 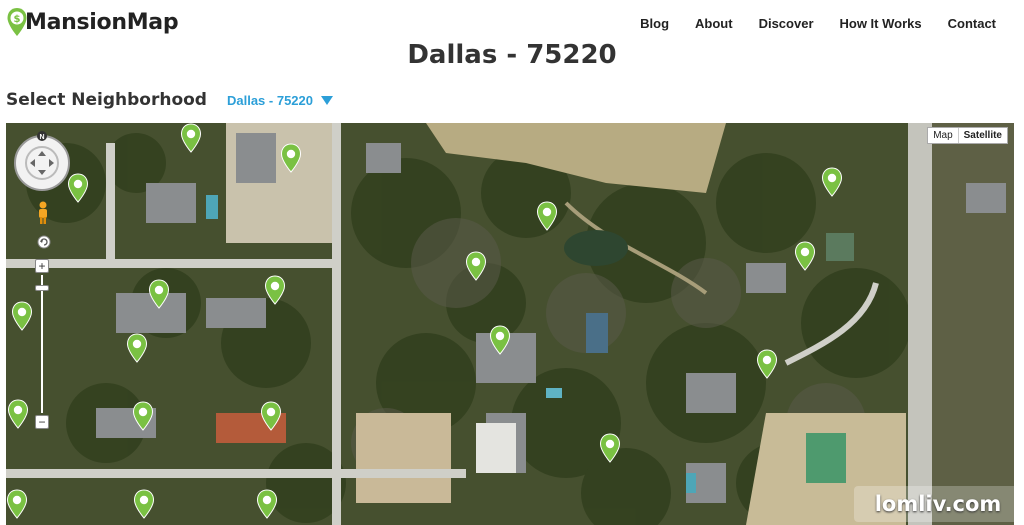 I want to click on map-type-control: Map Satellite, so click(x=967, y=135).